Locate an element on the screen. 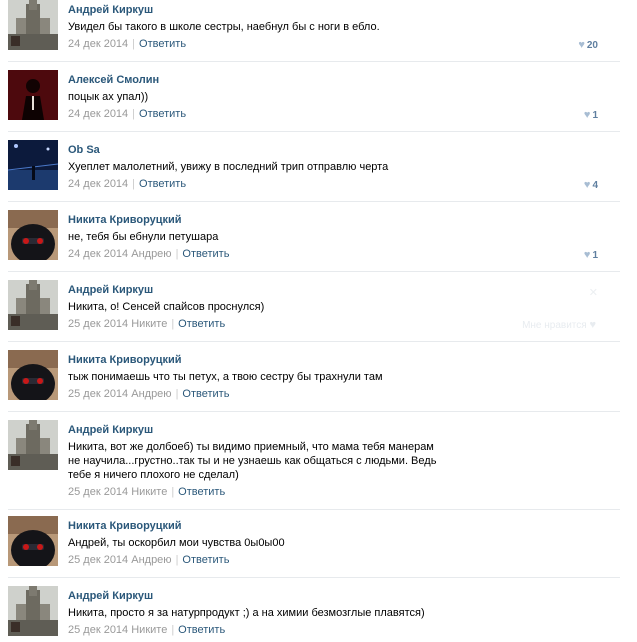 The height and width of the screenshot is (642, 637). like-button: Мне нравится ♥ is located at coordinates (560, 325).